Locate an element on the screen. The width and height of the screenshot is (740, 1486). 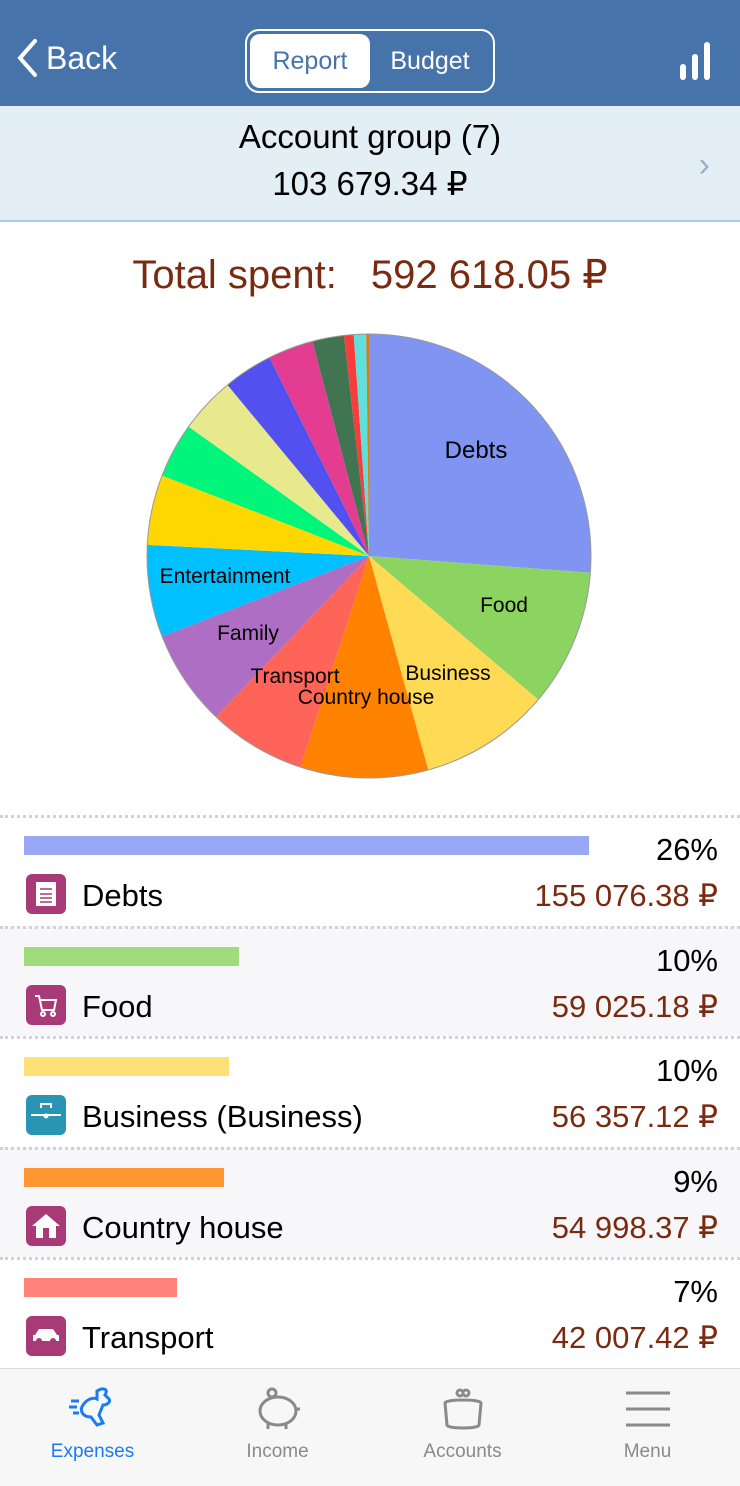
tab-label: Menu is located at coordinates (647, 1451).